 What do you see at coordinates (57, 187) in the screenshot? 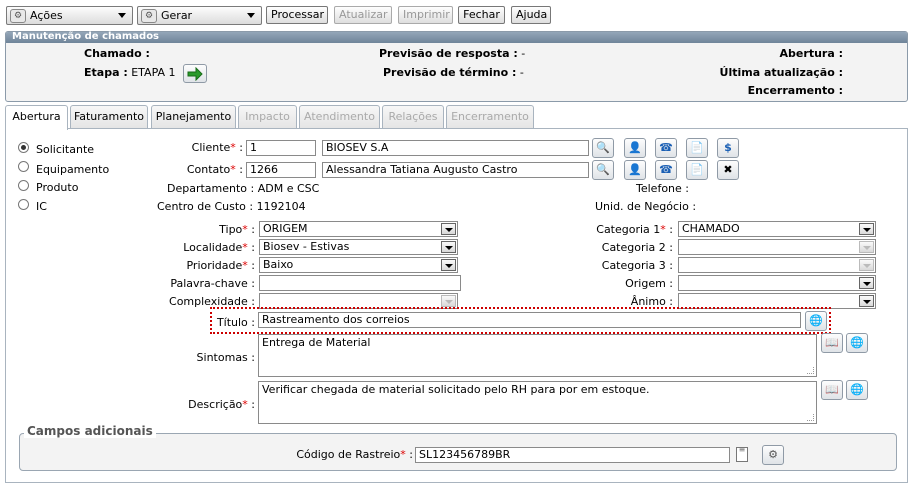
I see `radio-produto-label: Produto` at bounding box center [57, 187].